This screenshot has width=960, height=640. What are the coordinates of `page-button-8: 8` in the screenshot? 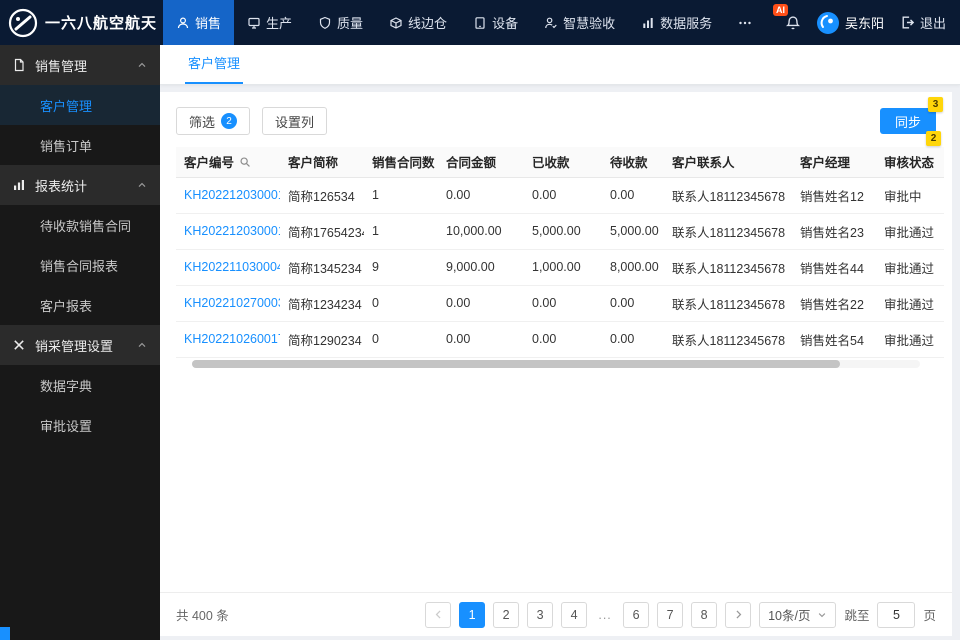 It's located at (704, 614).